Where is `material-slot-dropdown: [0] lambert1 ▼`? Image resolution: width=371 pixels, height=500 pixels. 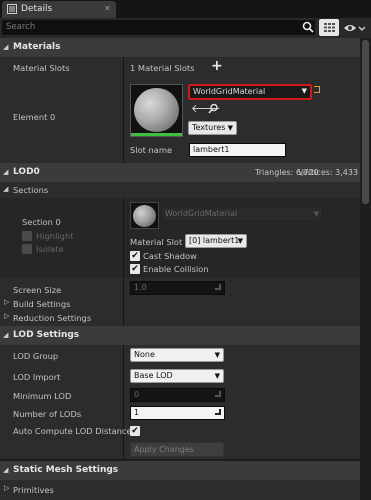 material-slot-dropdown: [0] lambert1 ▼ is located at coordinates (216, 241).